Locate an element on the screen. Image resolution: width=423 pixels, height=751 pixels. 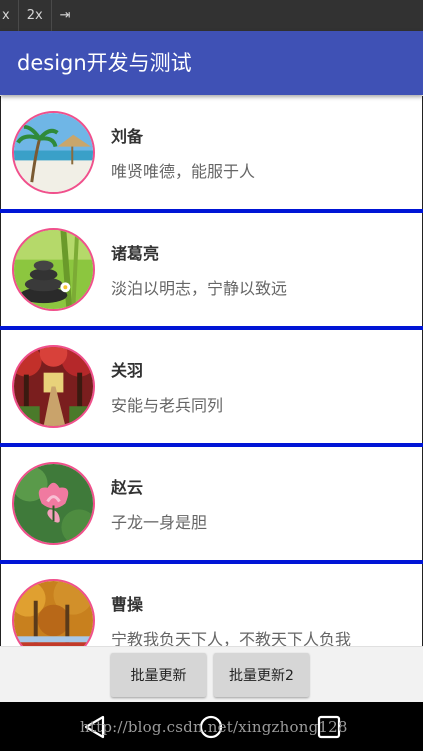
watermark: http://blog.csdn.net/xingzhong128 is located at coordinates (214, 727).